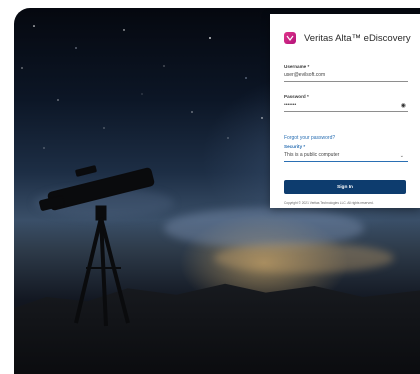  What do you see at coordinates (297, 66) in the screenshot?
I see `username-label: Username *` at bounding box center [297, 66].